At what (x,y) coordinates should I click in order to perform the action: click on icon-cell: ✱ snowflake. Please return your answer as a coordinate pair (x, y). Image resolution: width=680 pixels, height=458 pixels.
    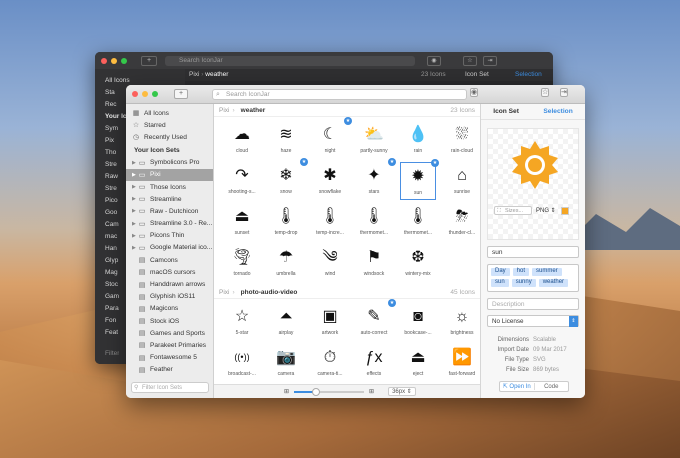
    Looking at the image, I should click on (330, 181).